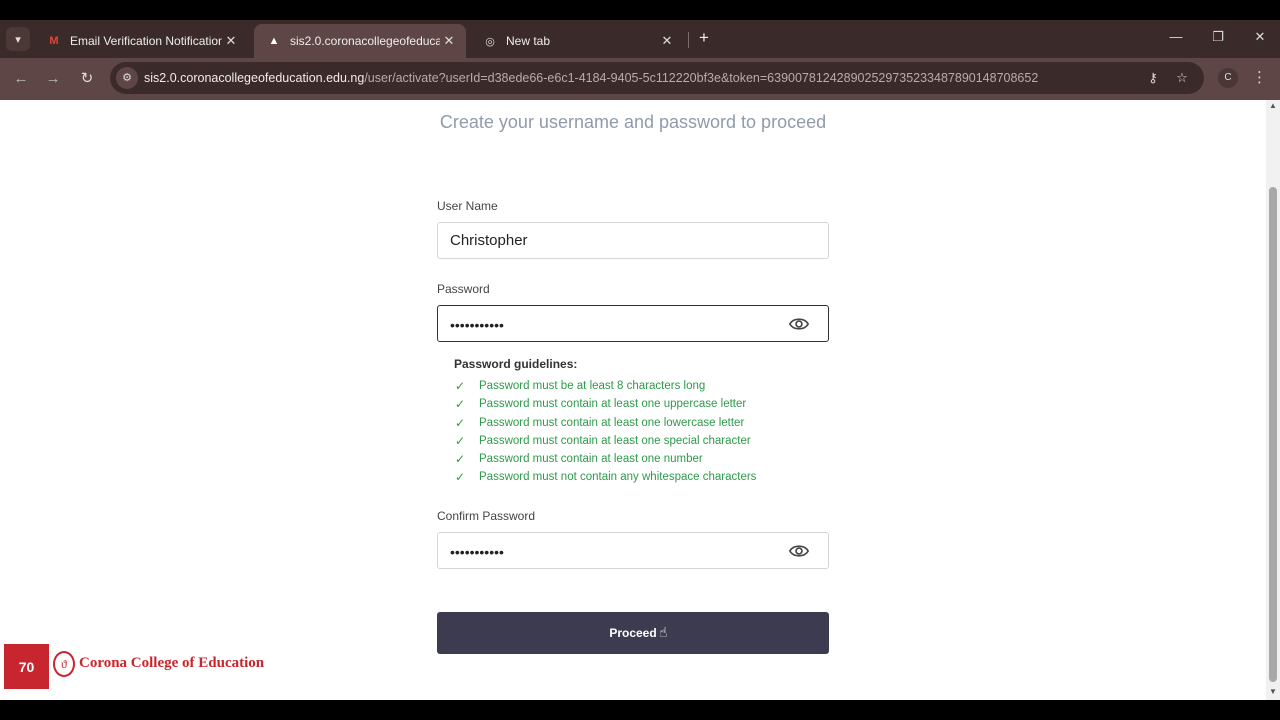 This screenshot has height=720, width=1280. I want to click on password-key-icon: ⚷, so click(1153, 78).